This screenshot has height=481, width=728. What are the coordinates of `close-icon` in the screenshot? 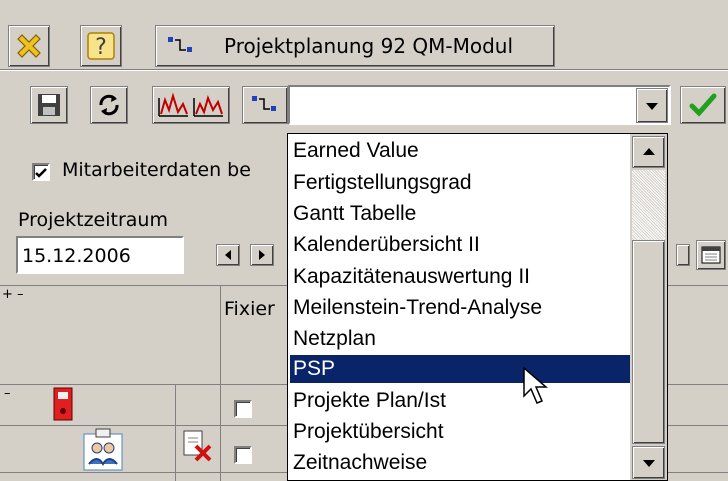 It's located at (29, 46).